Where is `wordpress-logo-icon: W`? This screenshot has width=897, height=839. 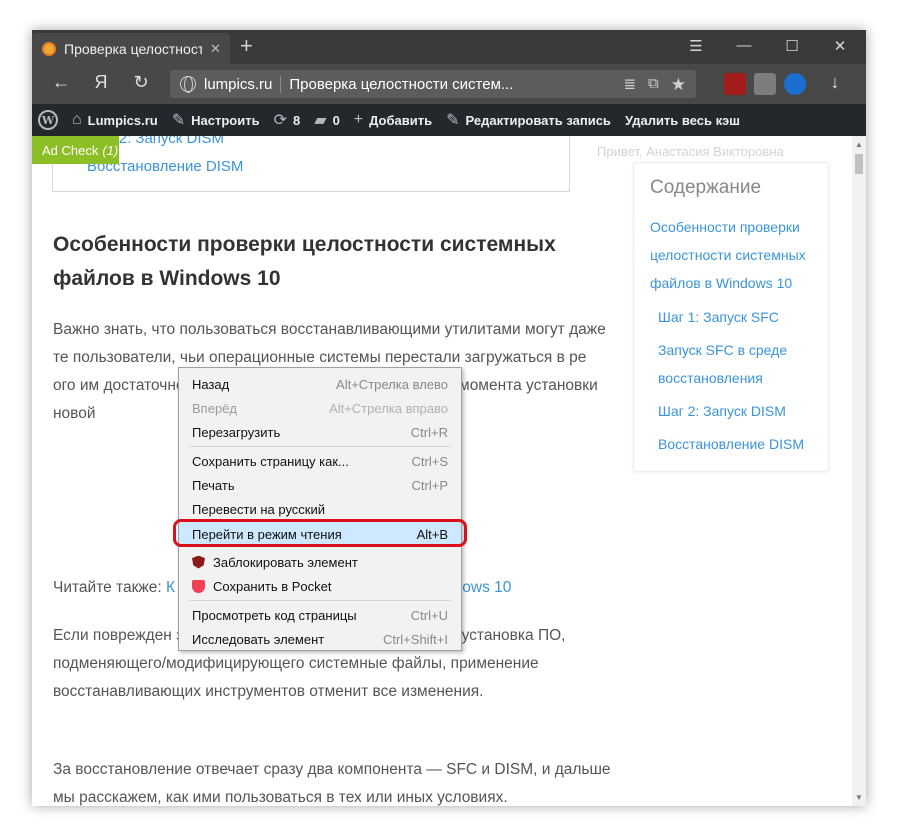
wordpress-logo-icon: W is located at coordinates (48, 120).